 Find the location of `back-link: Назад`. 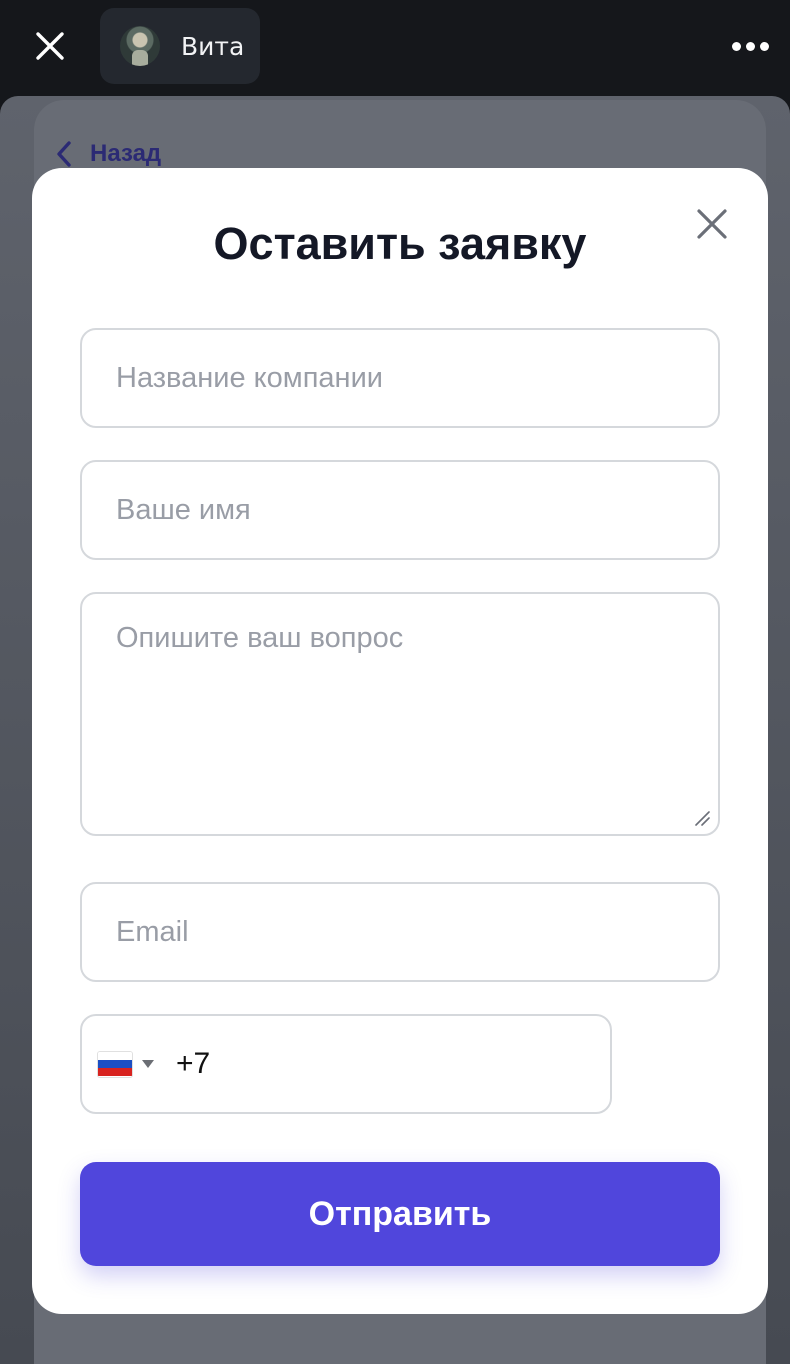

back-link: Назад is located at coordinates (108, 154).